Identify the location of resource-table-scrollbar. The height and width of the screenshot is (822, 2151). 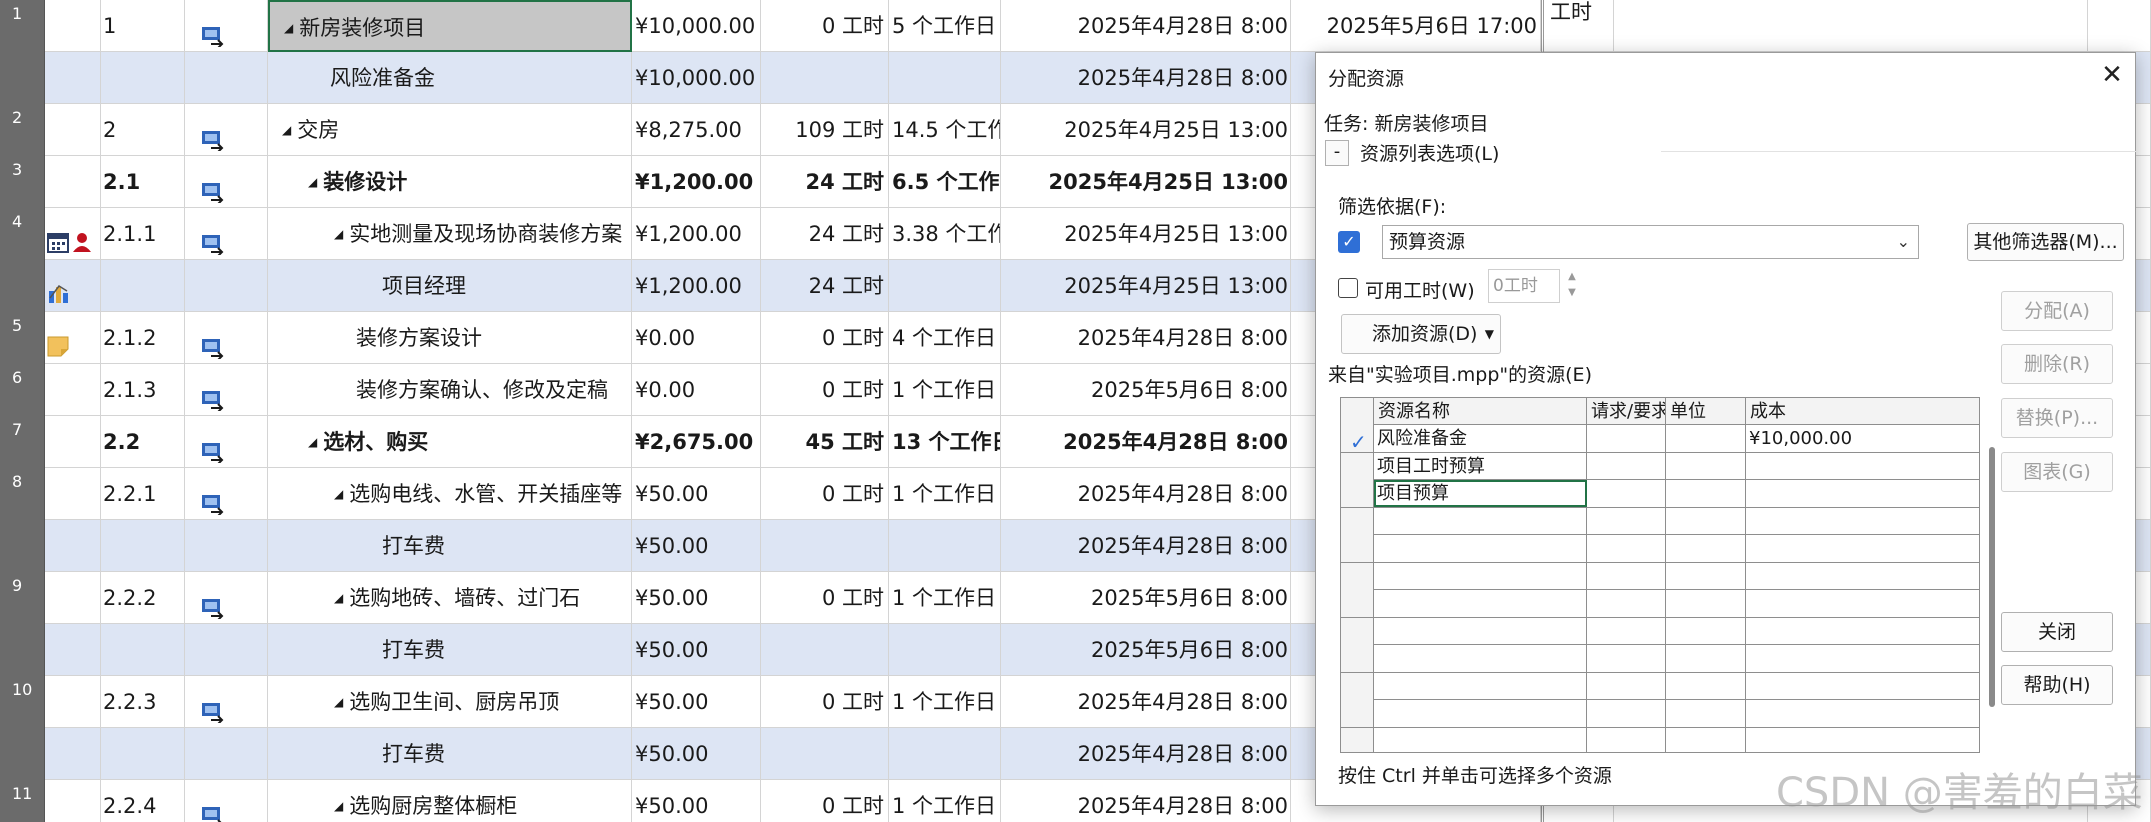
(1992, 575).